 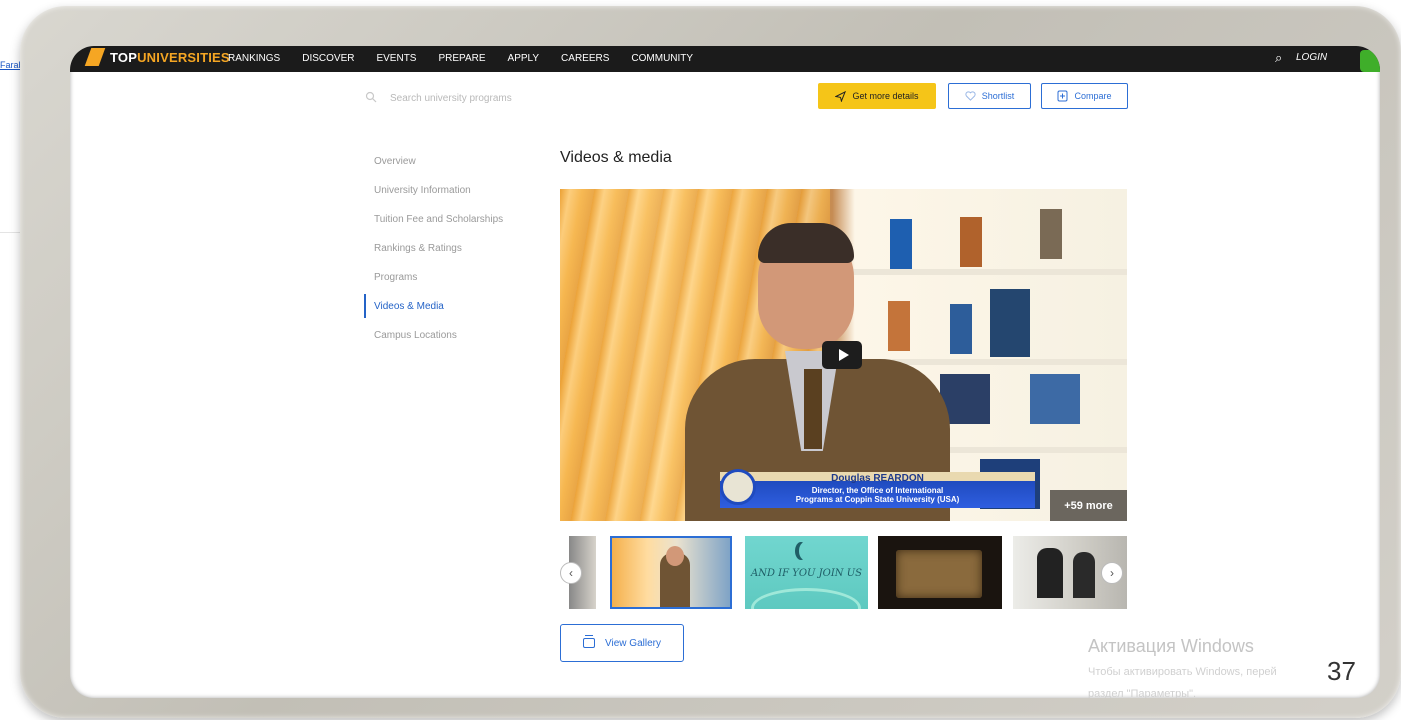 I want to click on thumbnail-book, so click(x=940, y=572).